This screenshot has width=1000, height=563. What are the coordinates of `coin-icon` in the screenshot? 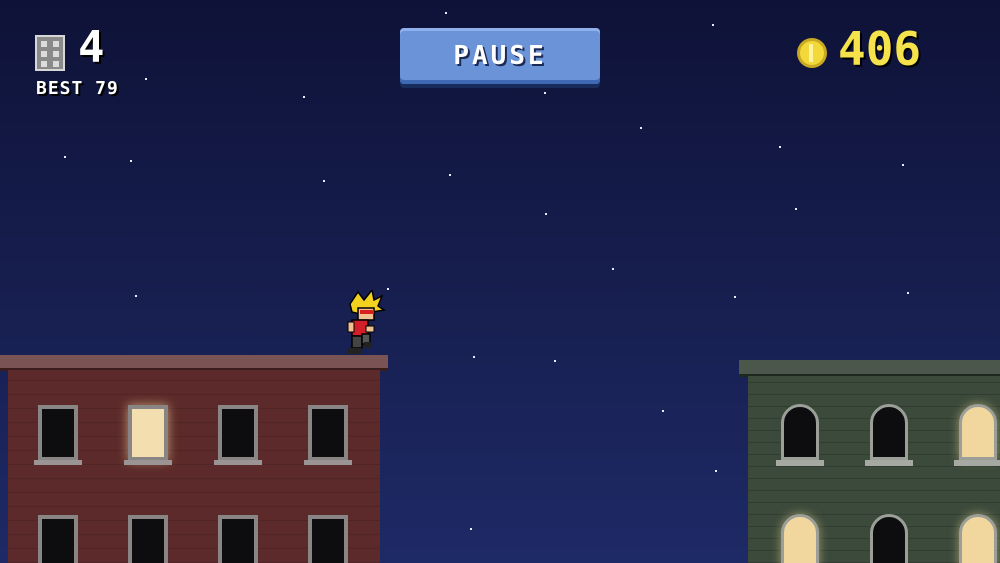 It's located at (812, 53).